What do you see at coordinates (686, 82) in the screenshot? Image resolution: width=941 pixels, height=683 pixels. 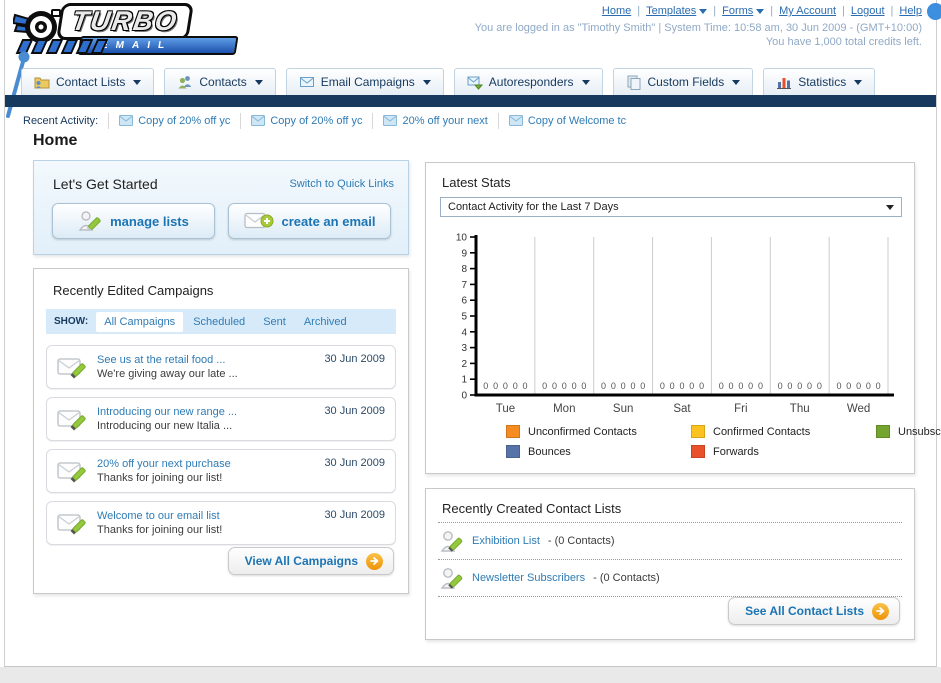 I see `tab-label: Custom Fields` at bounding box center [686, 82].